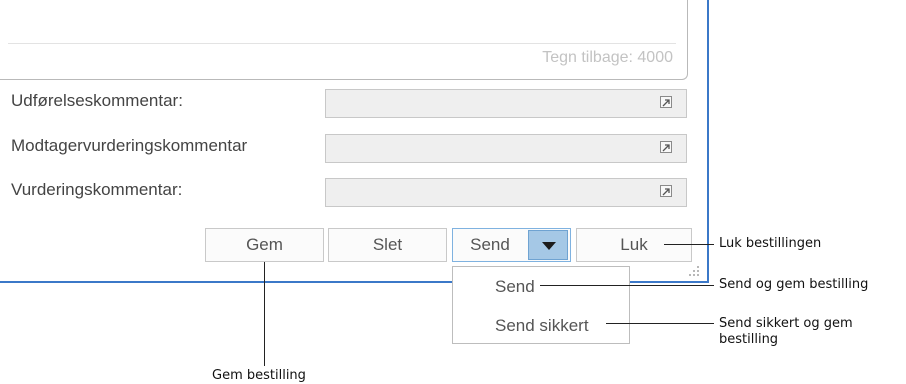 The height and width of the screenshot is (384, 906). What do you see at coordinates (695, 272) in the screenshot?
I see `resize-grip-icon` at bounding box center [695, 272].